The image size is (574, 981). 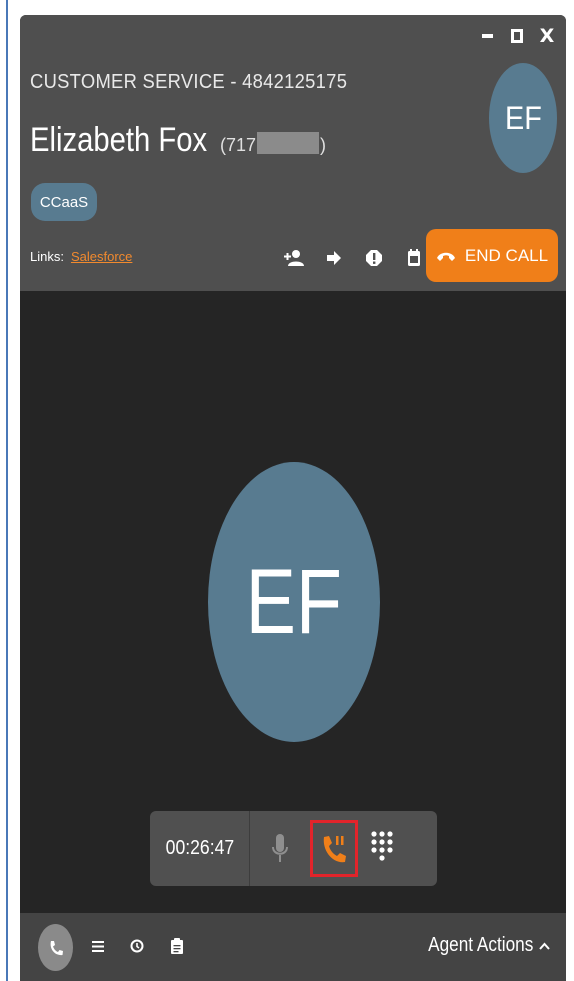 I want to click on caller-info: Elizabeth Fox (717 ), so click(x=178, y=140).